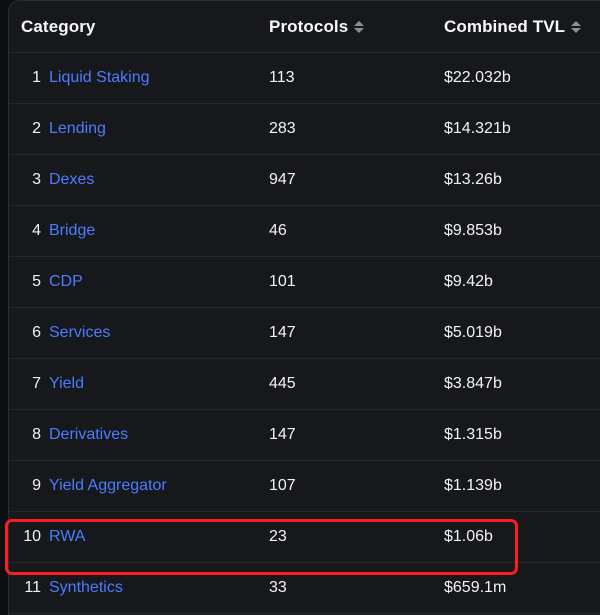 The width and height of the screenshot is (600, 615). What do you see at coordinates (309, 26) in the screenshot?
I see `column-header-protocols-label: Protocols` at bounding box center [309, 26].